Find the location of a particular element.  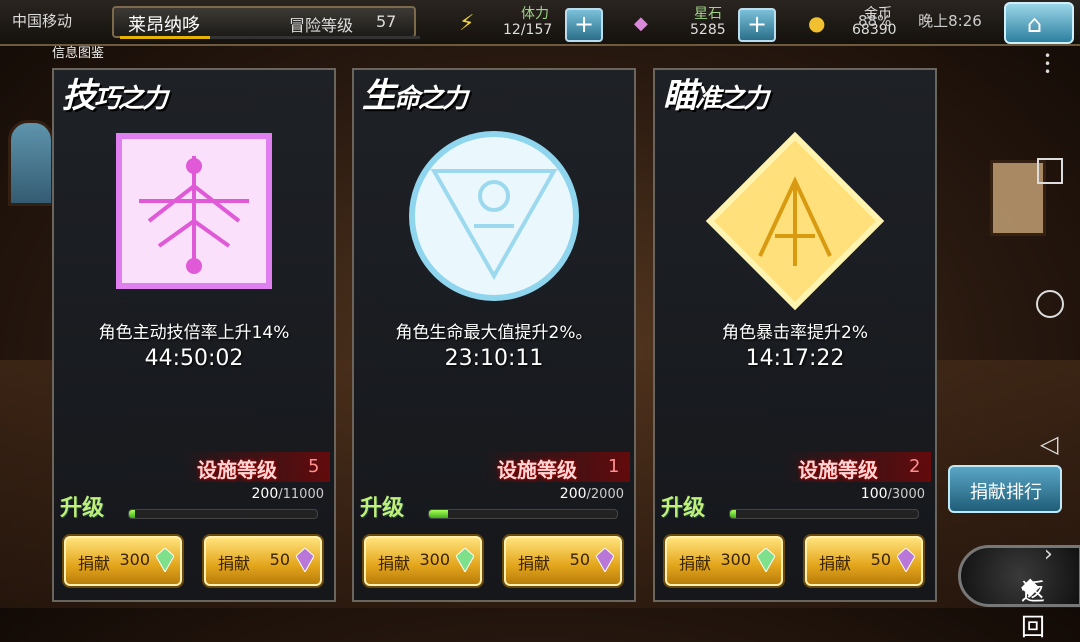

panel-timer: 23:10:11 is located at coordinates (494, 358).